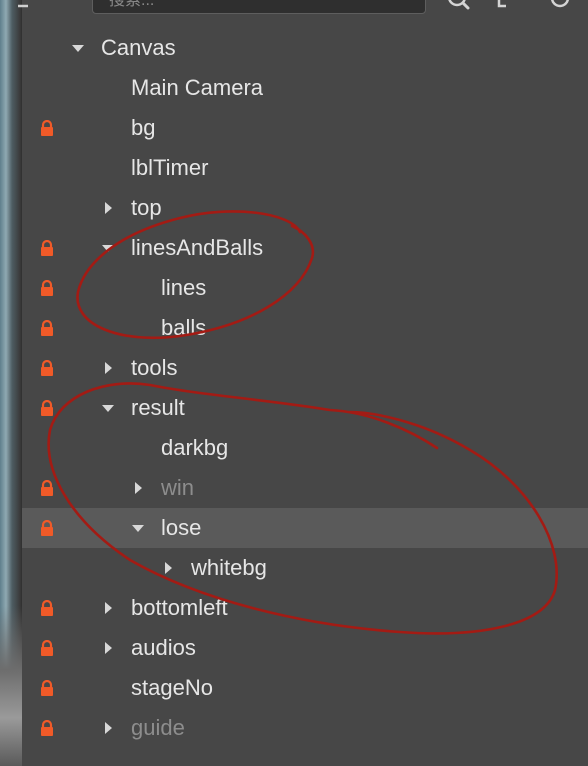 The height and width of the screenshot is (766, 588). Describe the element at coordinates (178, 487) in the screenshot. I see `node-label: win` at that location.